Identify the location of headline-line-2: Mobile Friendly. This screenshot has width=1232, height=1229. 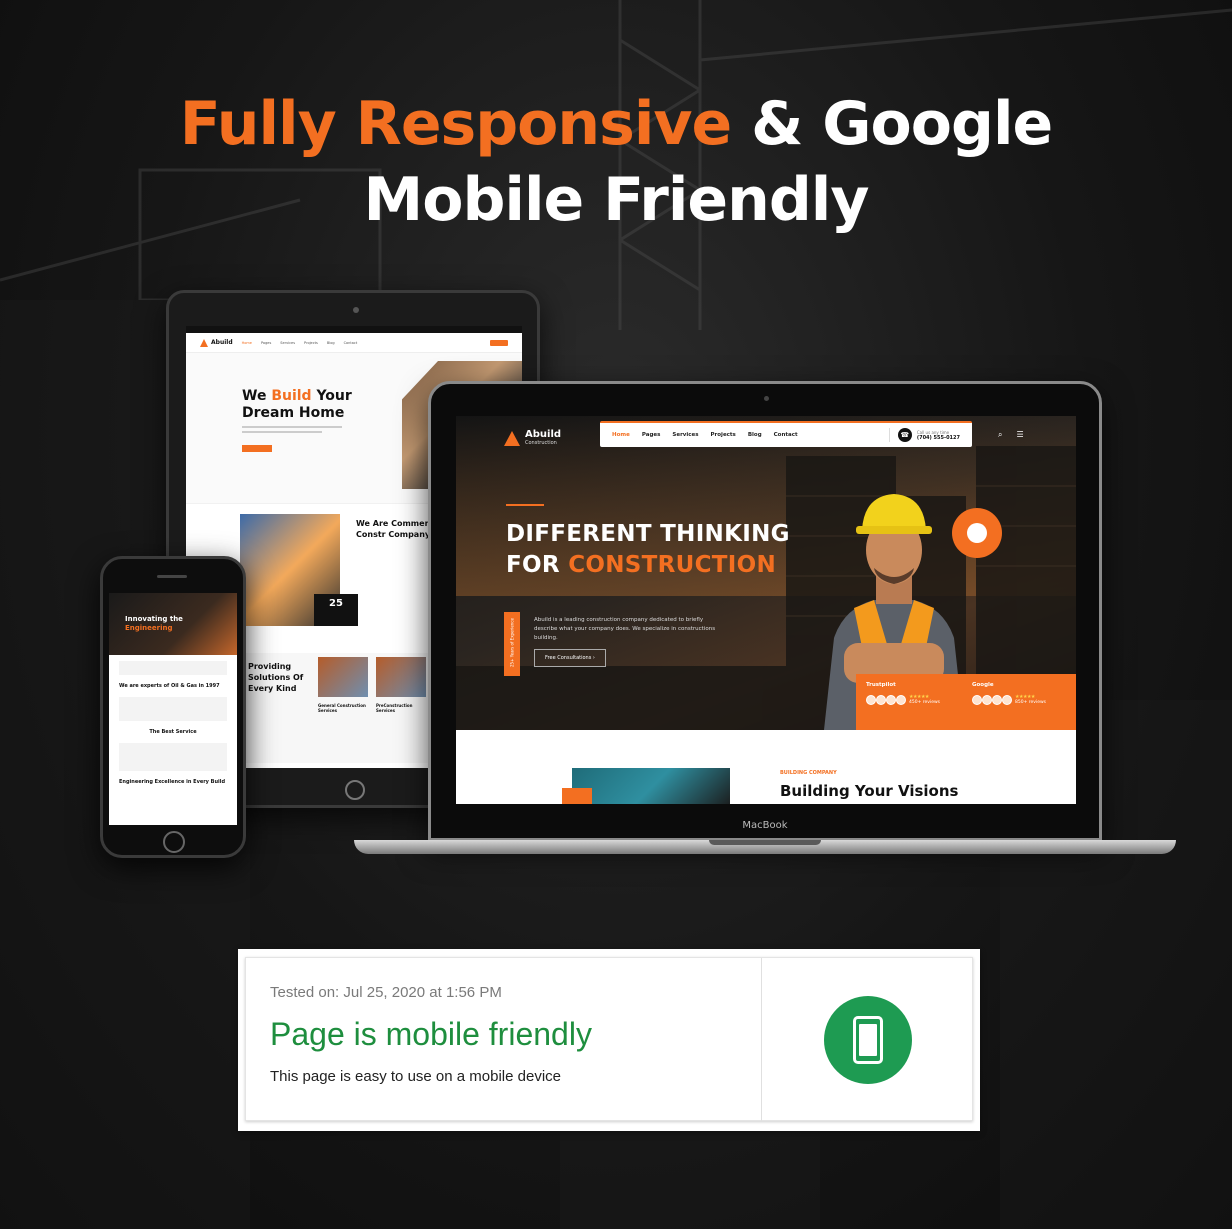
(616, 200).